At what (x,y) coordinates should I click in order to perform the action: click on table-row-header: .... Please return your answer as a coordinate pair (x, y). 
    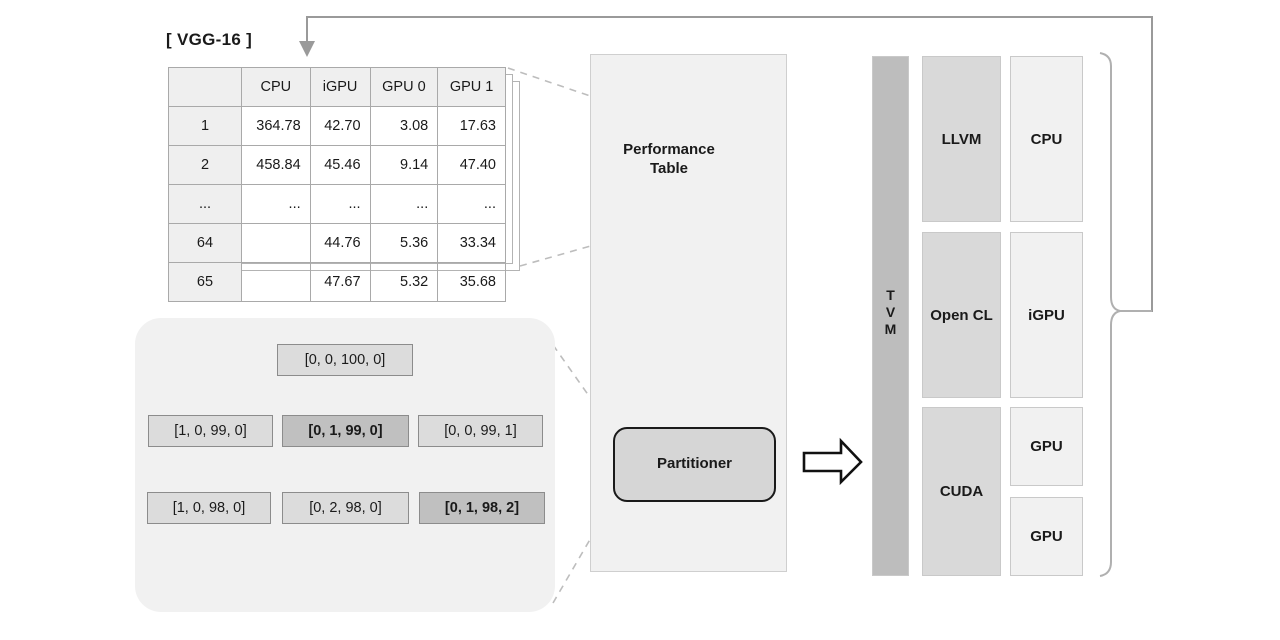
    Looking at the image, I should click on (205, 204).